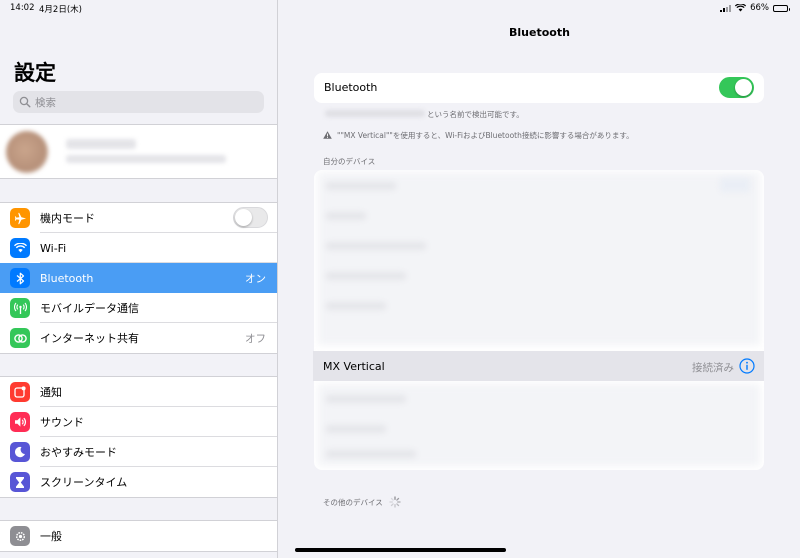 The width and height of the screenshot is (800, 558). I want to click on airplane-icon, so click(20, 218).